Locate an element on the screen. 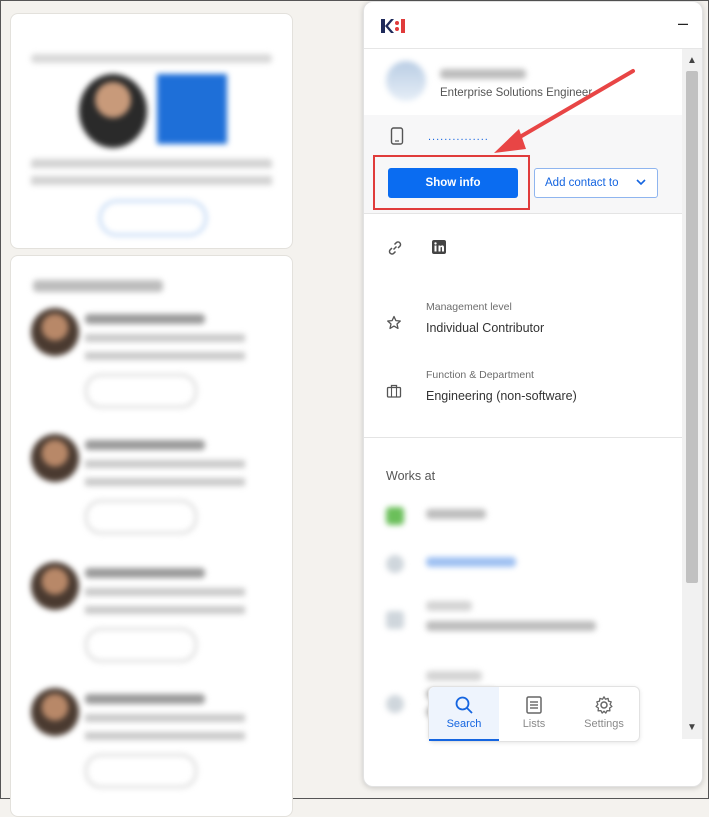  company-website-row is located at coordinates (526, 565).